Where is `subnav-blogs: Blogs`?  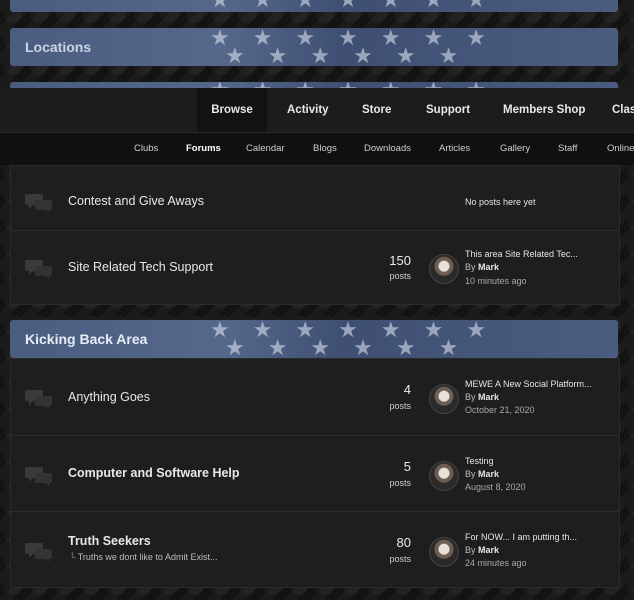
subnav-blogs: Blogs is located at coordinates (325, 149).